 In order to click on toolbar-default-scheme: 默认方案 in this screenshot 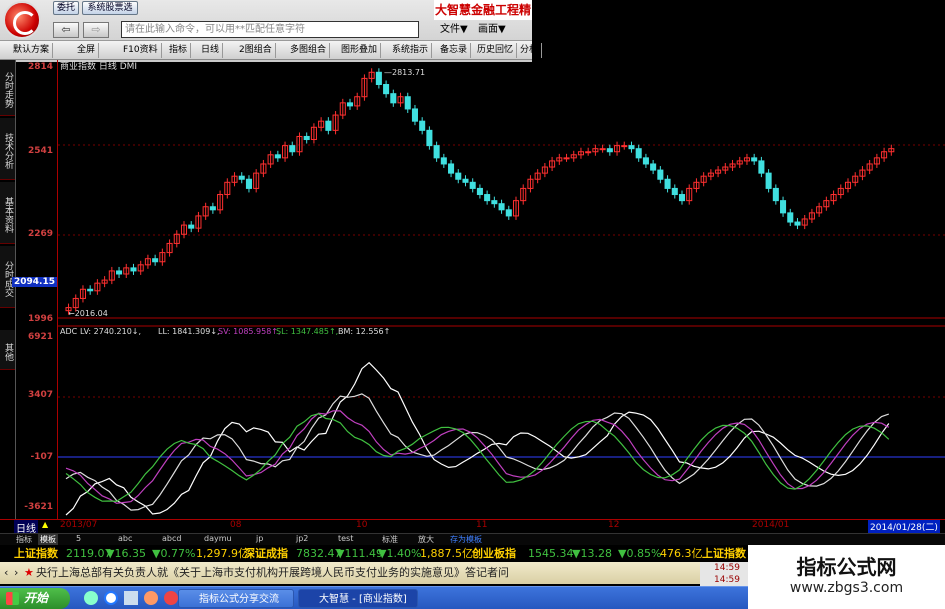, I will do `click(32, 50)`.